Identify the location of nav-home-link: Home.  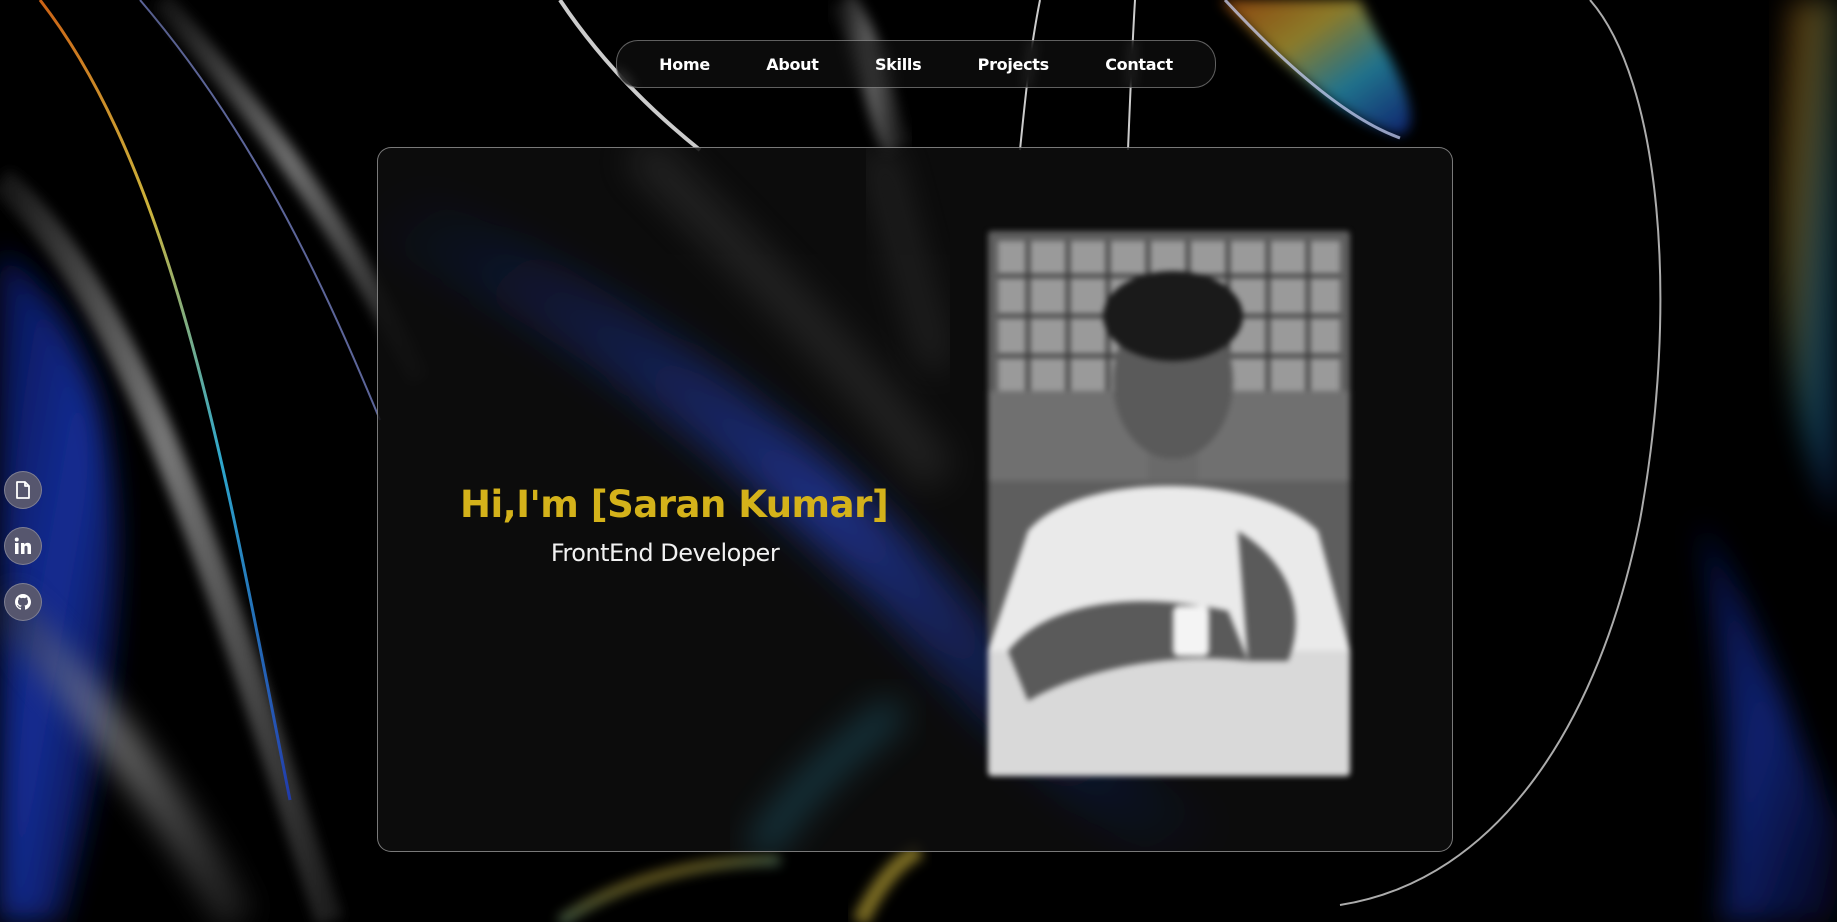
(684, 64).